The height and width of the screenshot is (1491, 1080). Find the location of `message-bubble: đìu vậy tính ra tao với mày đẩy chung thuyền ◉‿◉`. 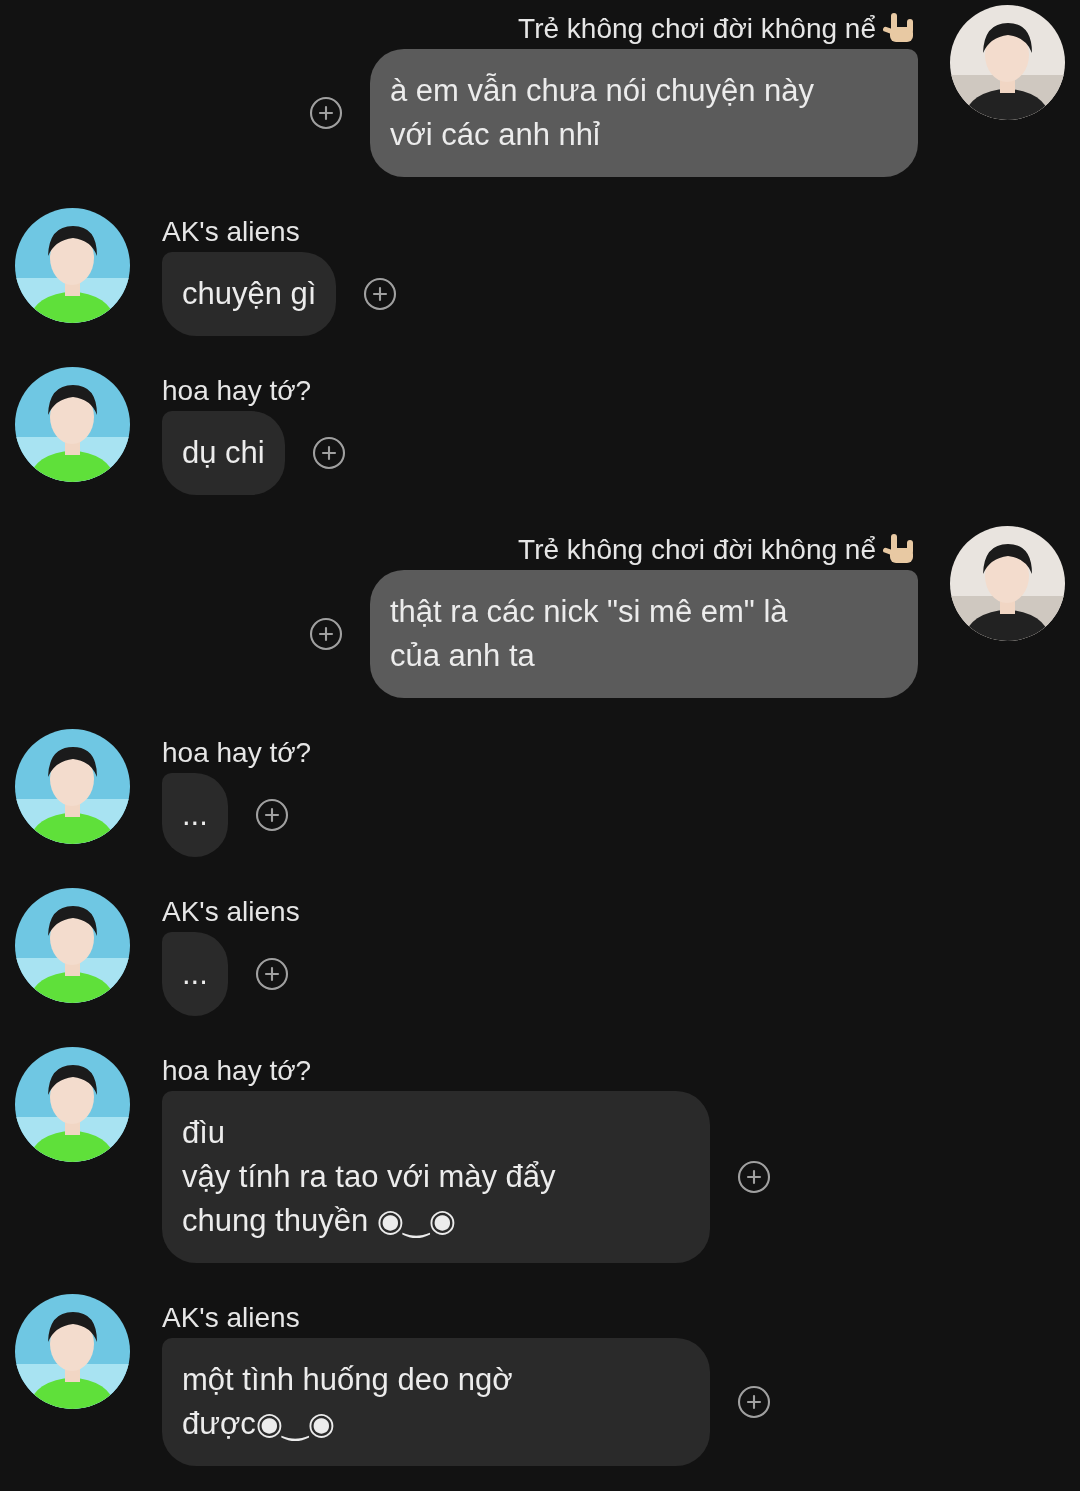

message-bubble: đìu vậy tính ra tao với mày đẩy chung thuyền ◉‿◉ is located at coordinates (436, 1177).